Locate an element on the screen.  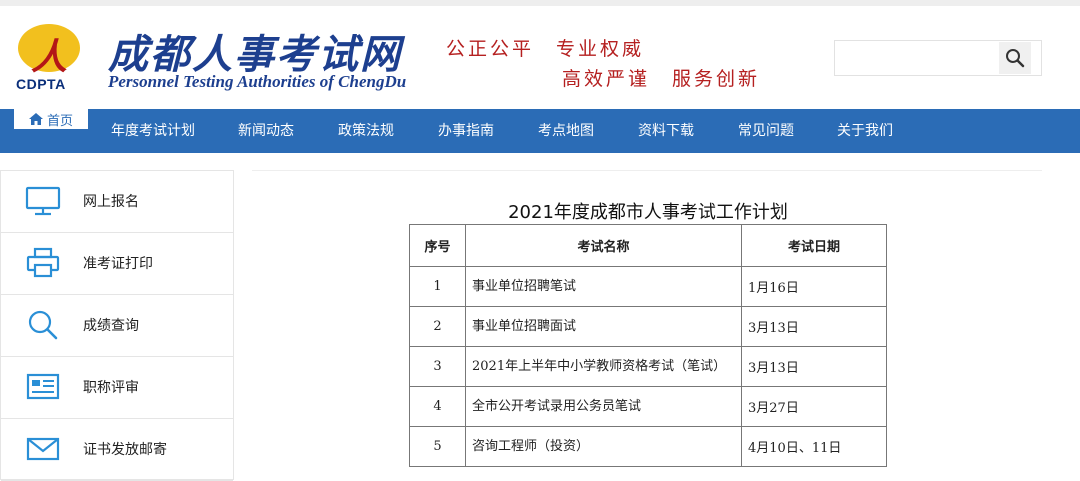
sidebar-item-label: 职称评审 is located at coordinates (111, 388).